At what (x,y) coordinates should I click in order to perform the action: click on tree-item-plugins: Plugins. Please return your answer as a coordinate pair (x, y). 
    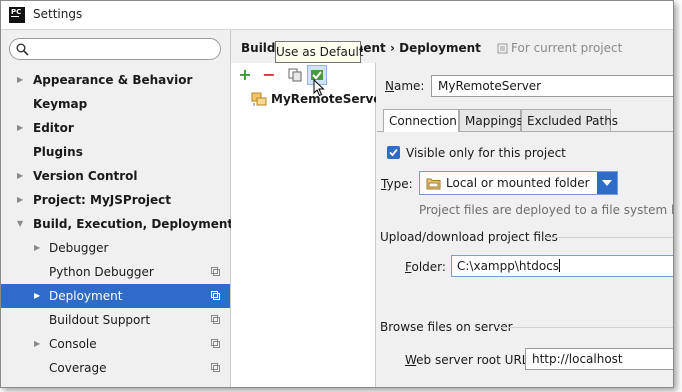
    Looking at the image, I should click on (115, 152).